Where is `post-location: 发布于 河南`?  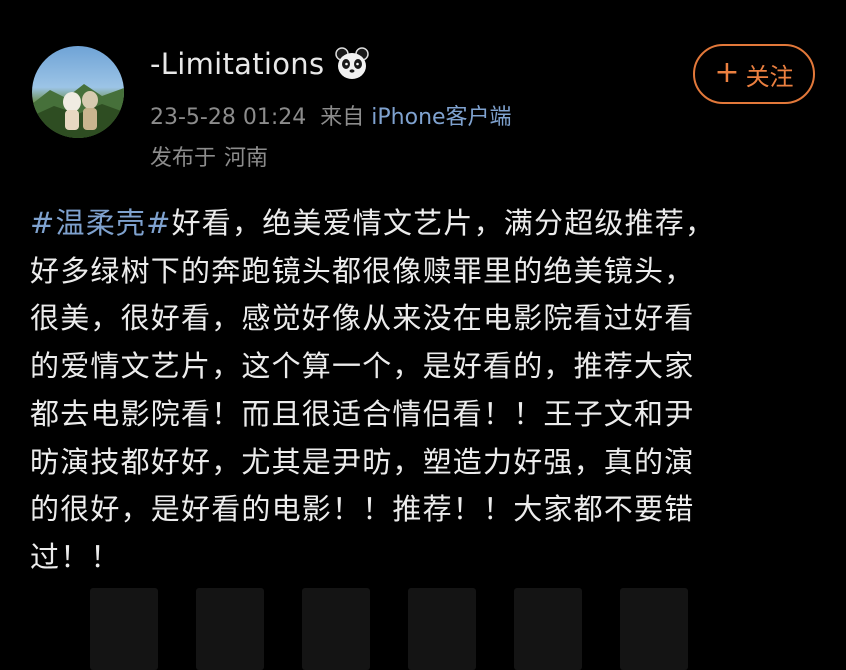
post-location: 发布于 河南 is located at coordinates (209, 156).